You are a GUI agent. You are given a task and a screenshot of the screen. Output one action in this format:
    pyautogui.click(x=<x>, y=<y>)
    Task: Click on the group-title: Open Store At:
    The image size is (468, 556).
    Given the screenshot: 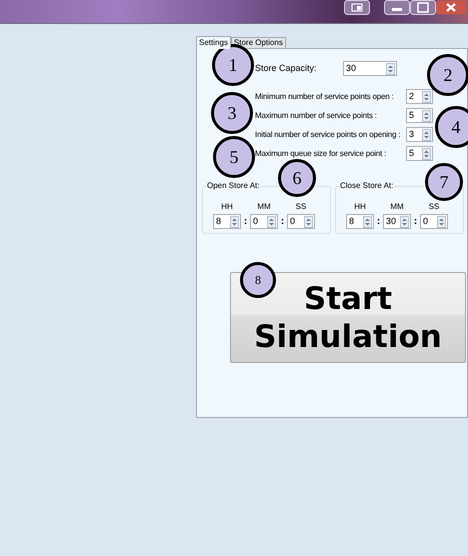 What is the action you would take?
    pyautogui.click(x=233, y=186)
    